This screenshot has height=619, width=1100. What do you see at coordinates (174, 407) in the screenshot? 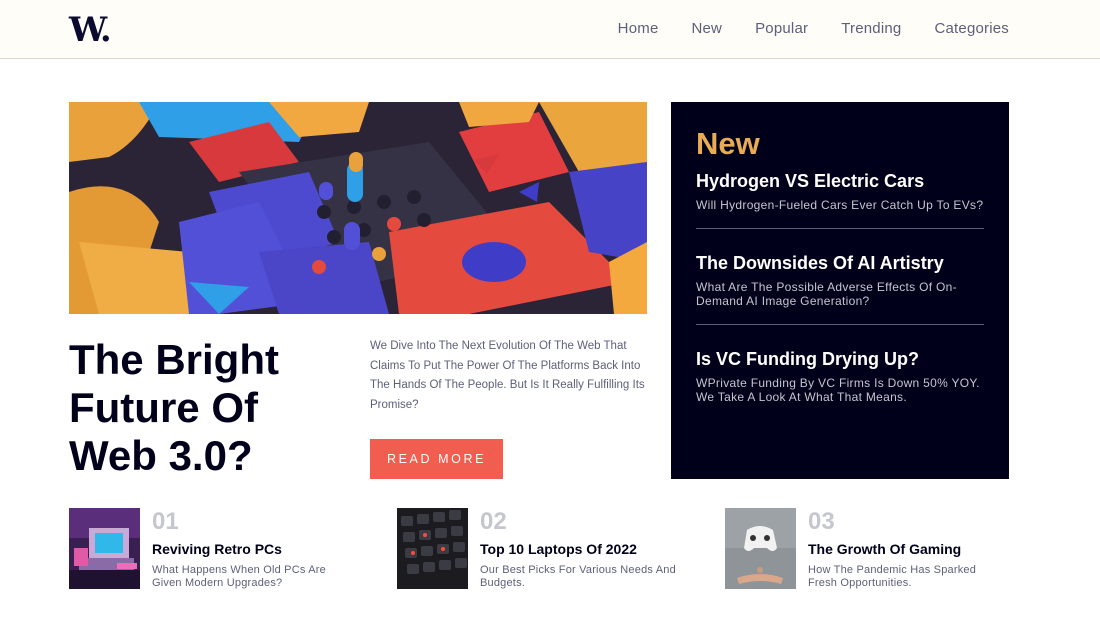
I see `hero-title: The Bright Future Of Web 3.0?` at bounding box center [174, 407].